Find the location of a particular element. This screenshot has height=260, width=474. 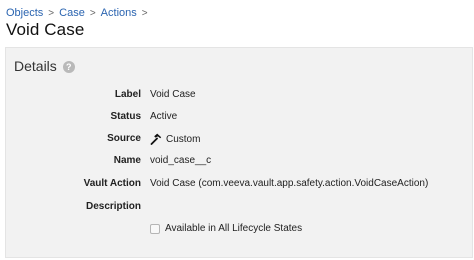

breadcrumb: Objects > Case > Actions > is located at coordinates (79, 13).